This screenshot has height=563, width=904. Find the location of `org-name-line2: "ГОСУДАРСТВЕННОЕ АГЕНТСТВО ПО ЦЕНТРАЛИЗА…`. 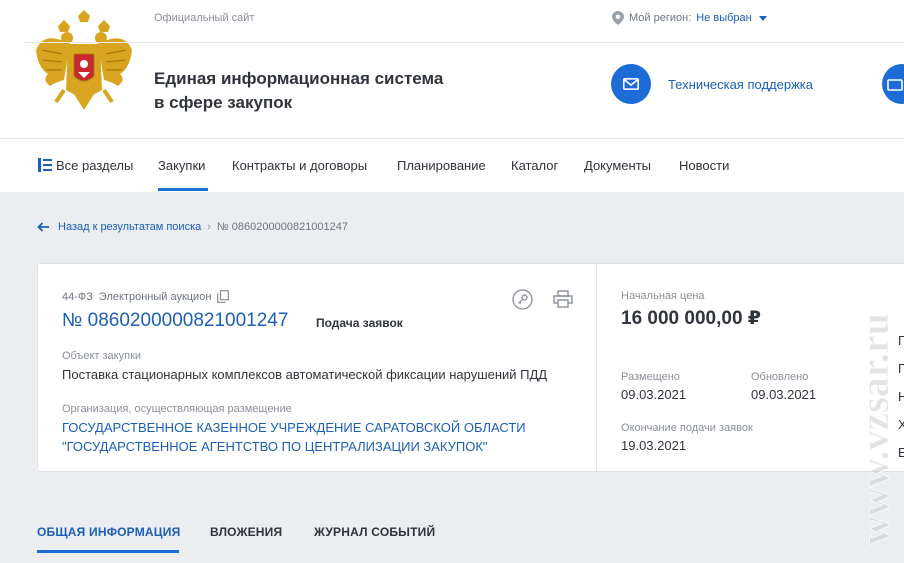

org-name-line2: "ГОСУДАРСТВЕННОЕ АГЕНТСТВО ПО ЦЕНТРАЛИЗА… is located at coordinates (275, 446).